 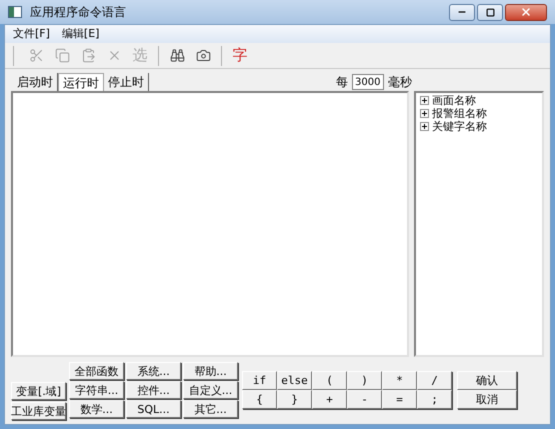 What do you see at coordinates (240, 56) in the screenshot?
I see `toolbar-text-button: 字` at bounding box center [240, 56].